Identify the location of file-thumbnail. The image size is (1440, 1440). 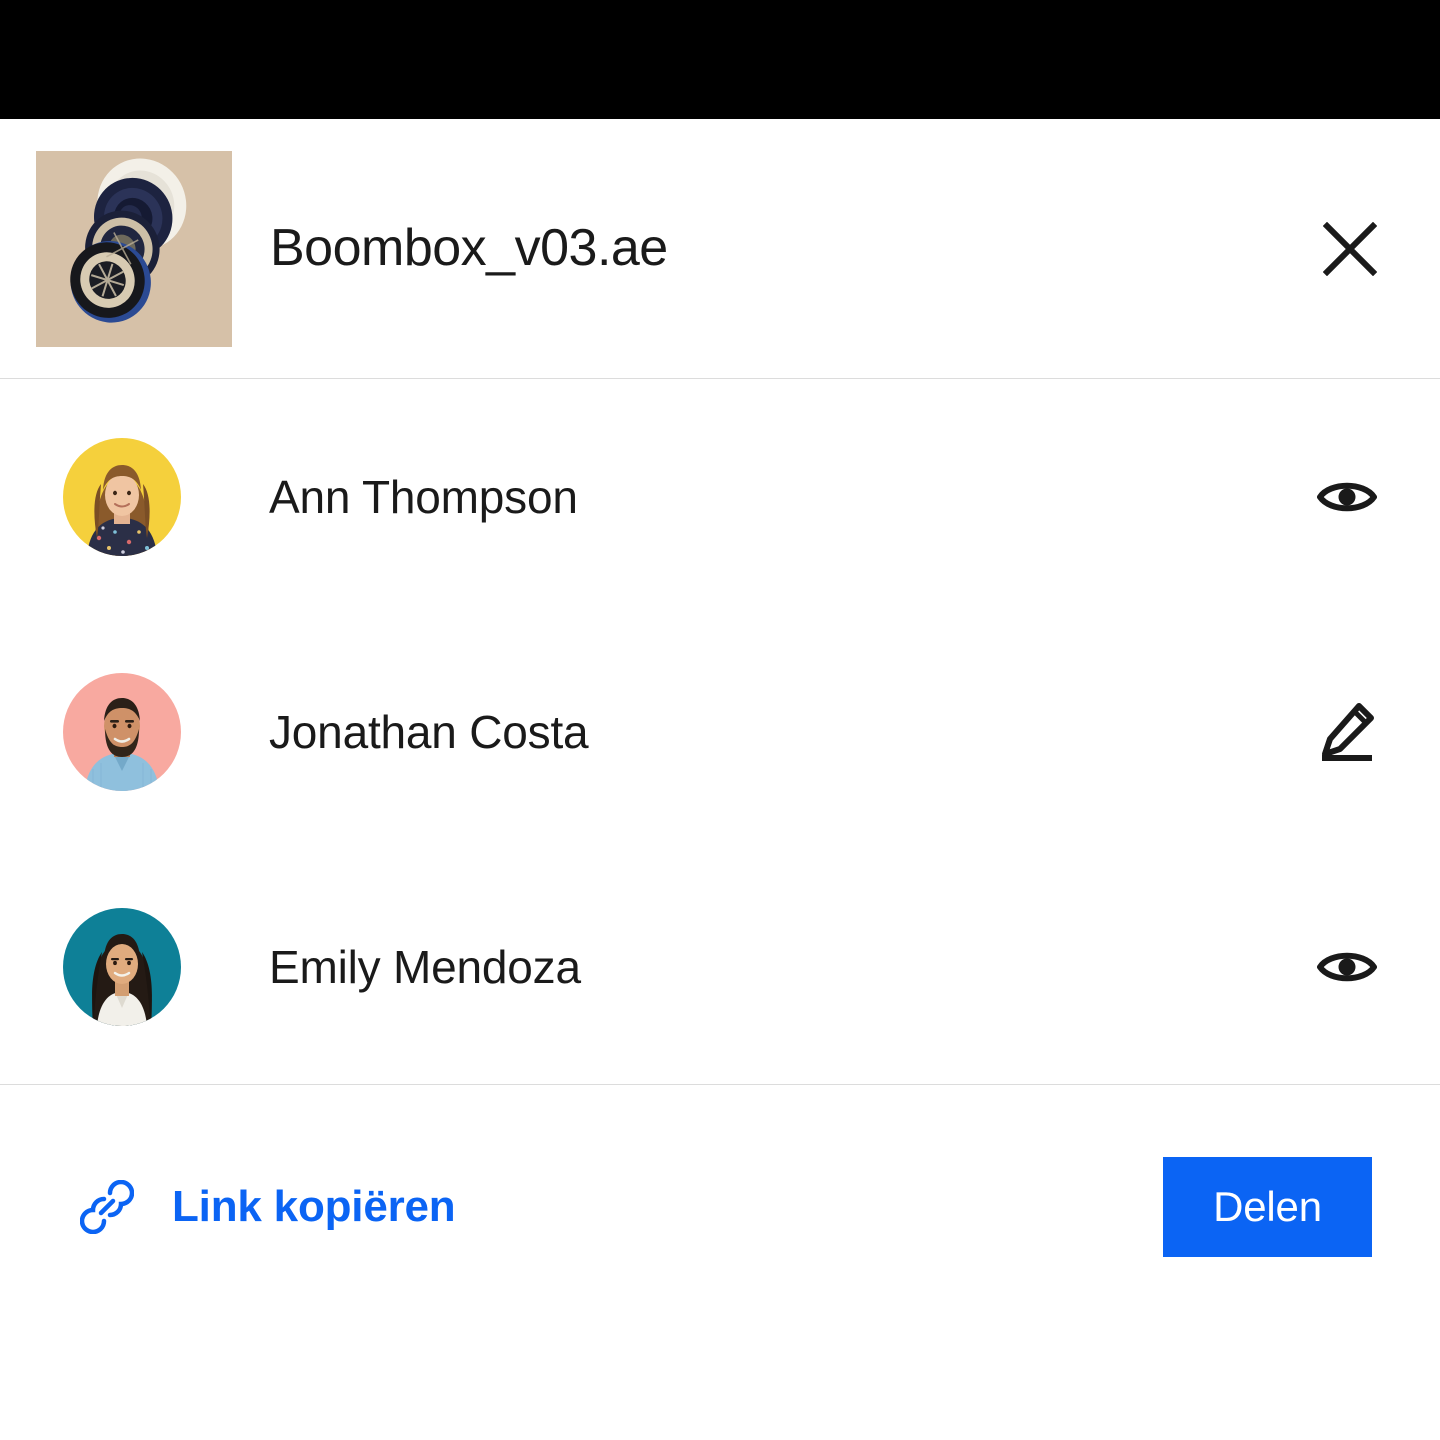
(134, 248).